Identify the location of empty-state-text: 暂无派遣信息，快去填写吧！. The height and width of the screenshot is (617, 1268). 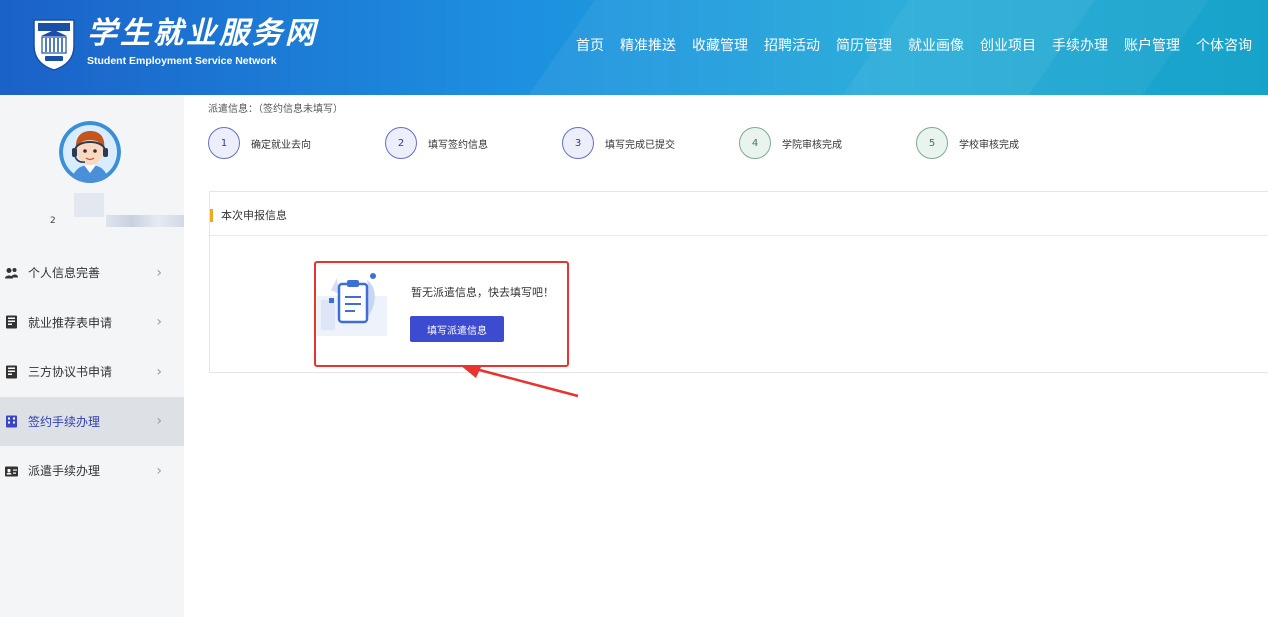
(482, 292).